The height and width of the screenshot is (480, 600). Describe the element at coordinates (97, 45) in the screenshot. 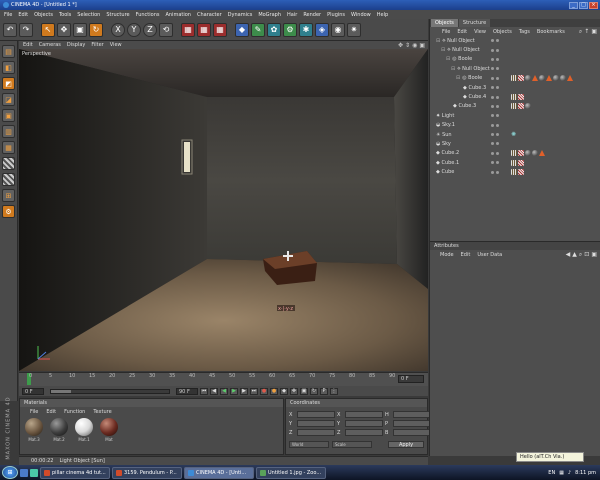

I see `viewport-menu-filter: Filter` at that location.